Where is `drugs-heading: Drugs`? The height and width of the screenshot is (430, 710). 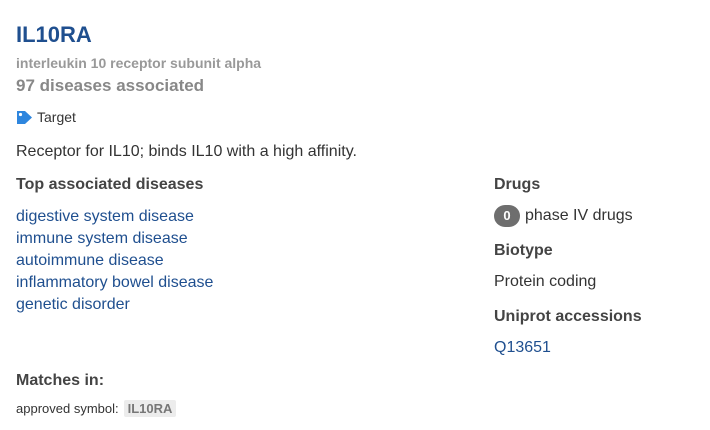 drugs-heading: Drugs is located at coordinates (517, 184).